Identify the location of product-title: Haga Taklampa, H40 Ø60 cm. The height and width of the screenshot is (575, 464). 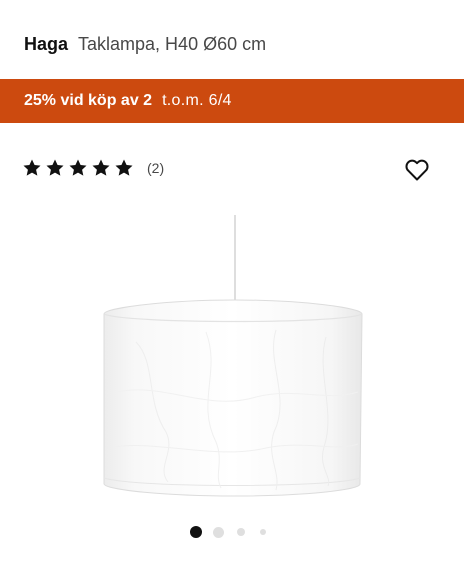
(145, 44).